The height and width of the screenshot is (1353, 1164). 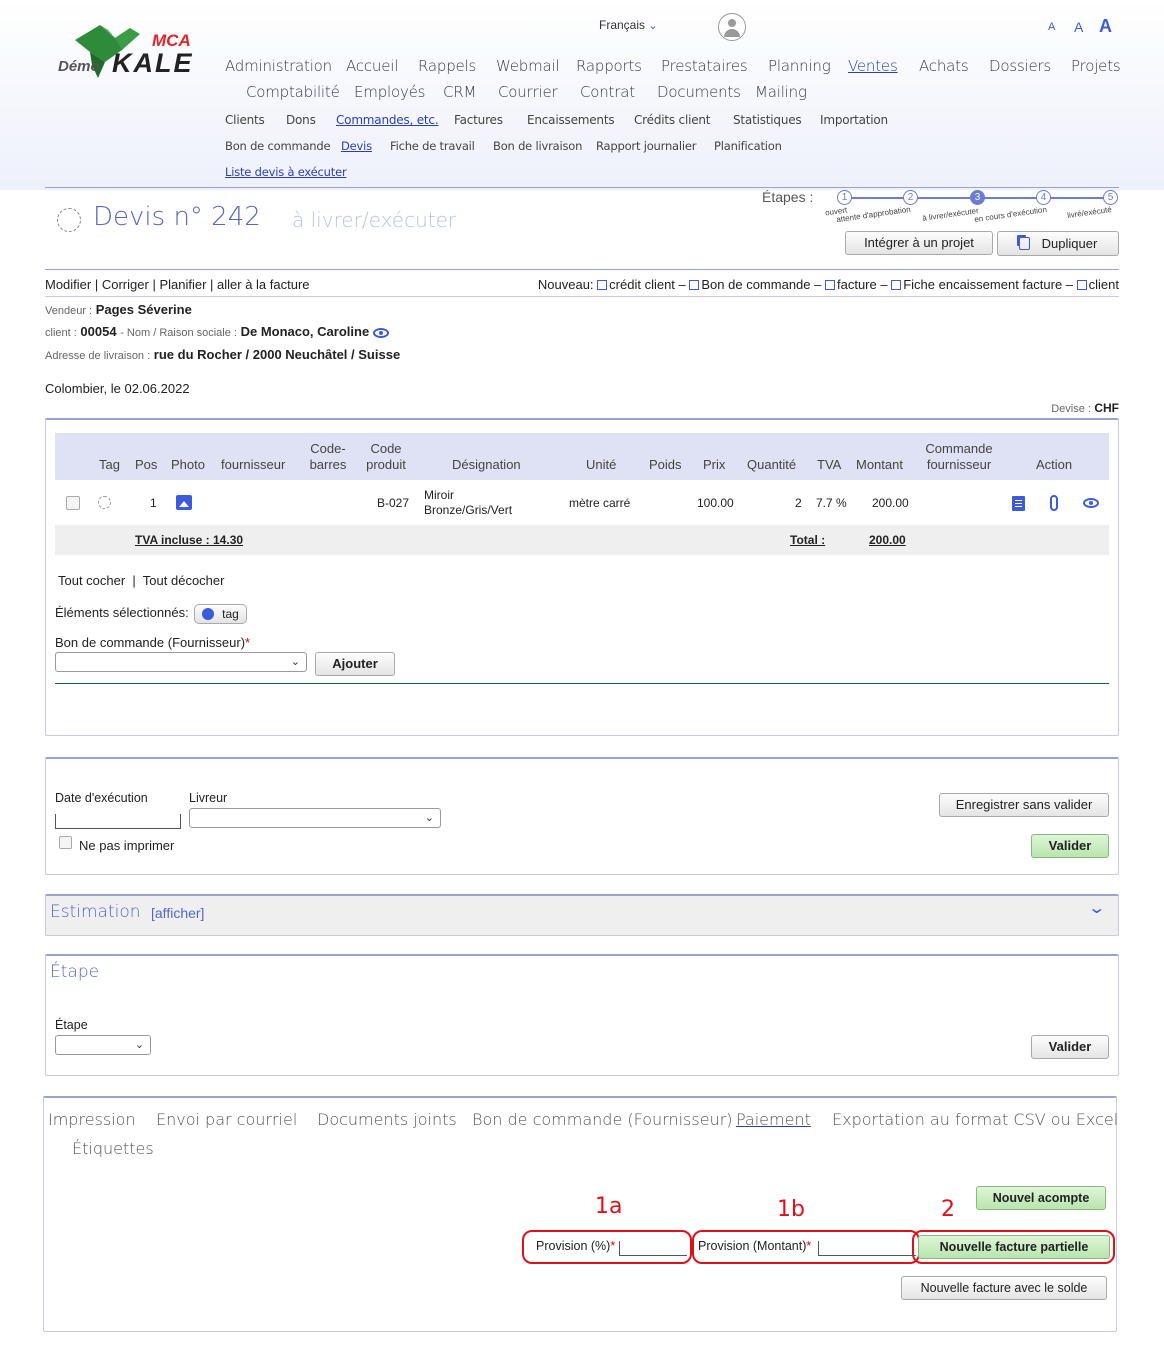 I want to click on new-fiche-encaissement-link: Fiche encaissement facture, so click(x=982, y=284).